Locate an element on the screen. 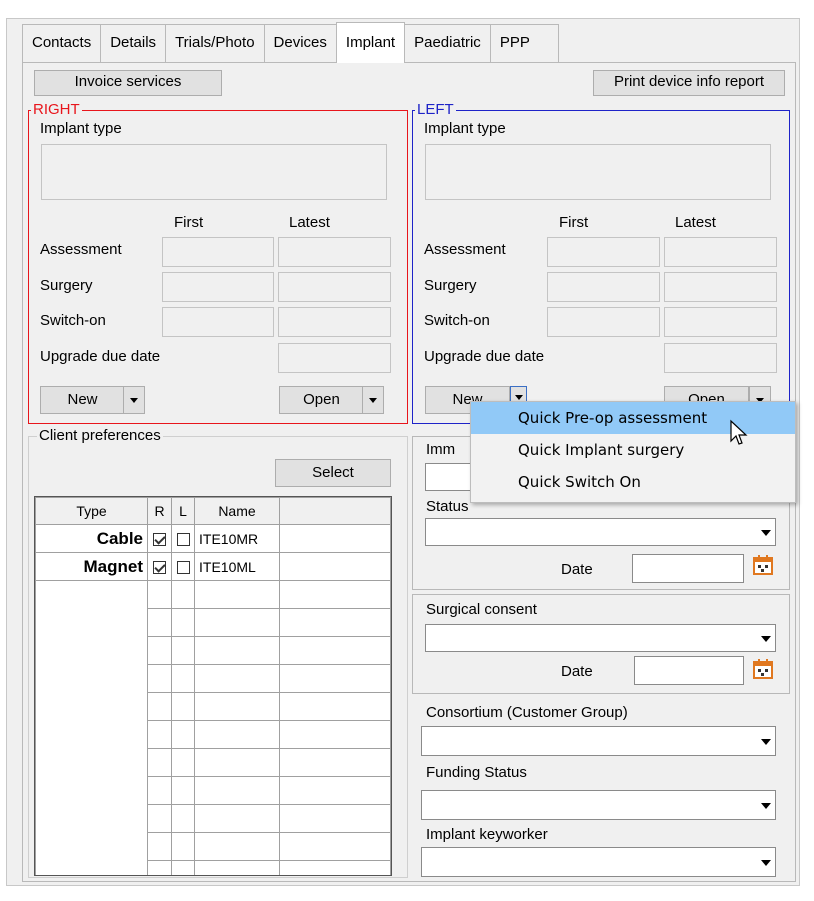 Image resolution: width=814 pixels, height=901 pixels. invoice-services-button: Invoice services is located at coordinates (128, 83).